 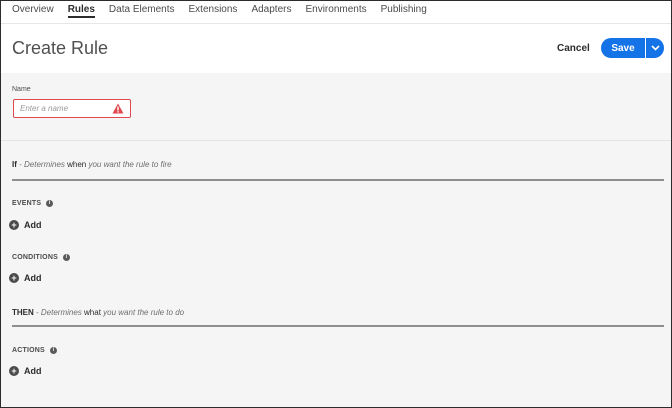 I want to click on then-divider, so click(x=338, y=326).